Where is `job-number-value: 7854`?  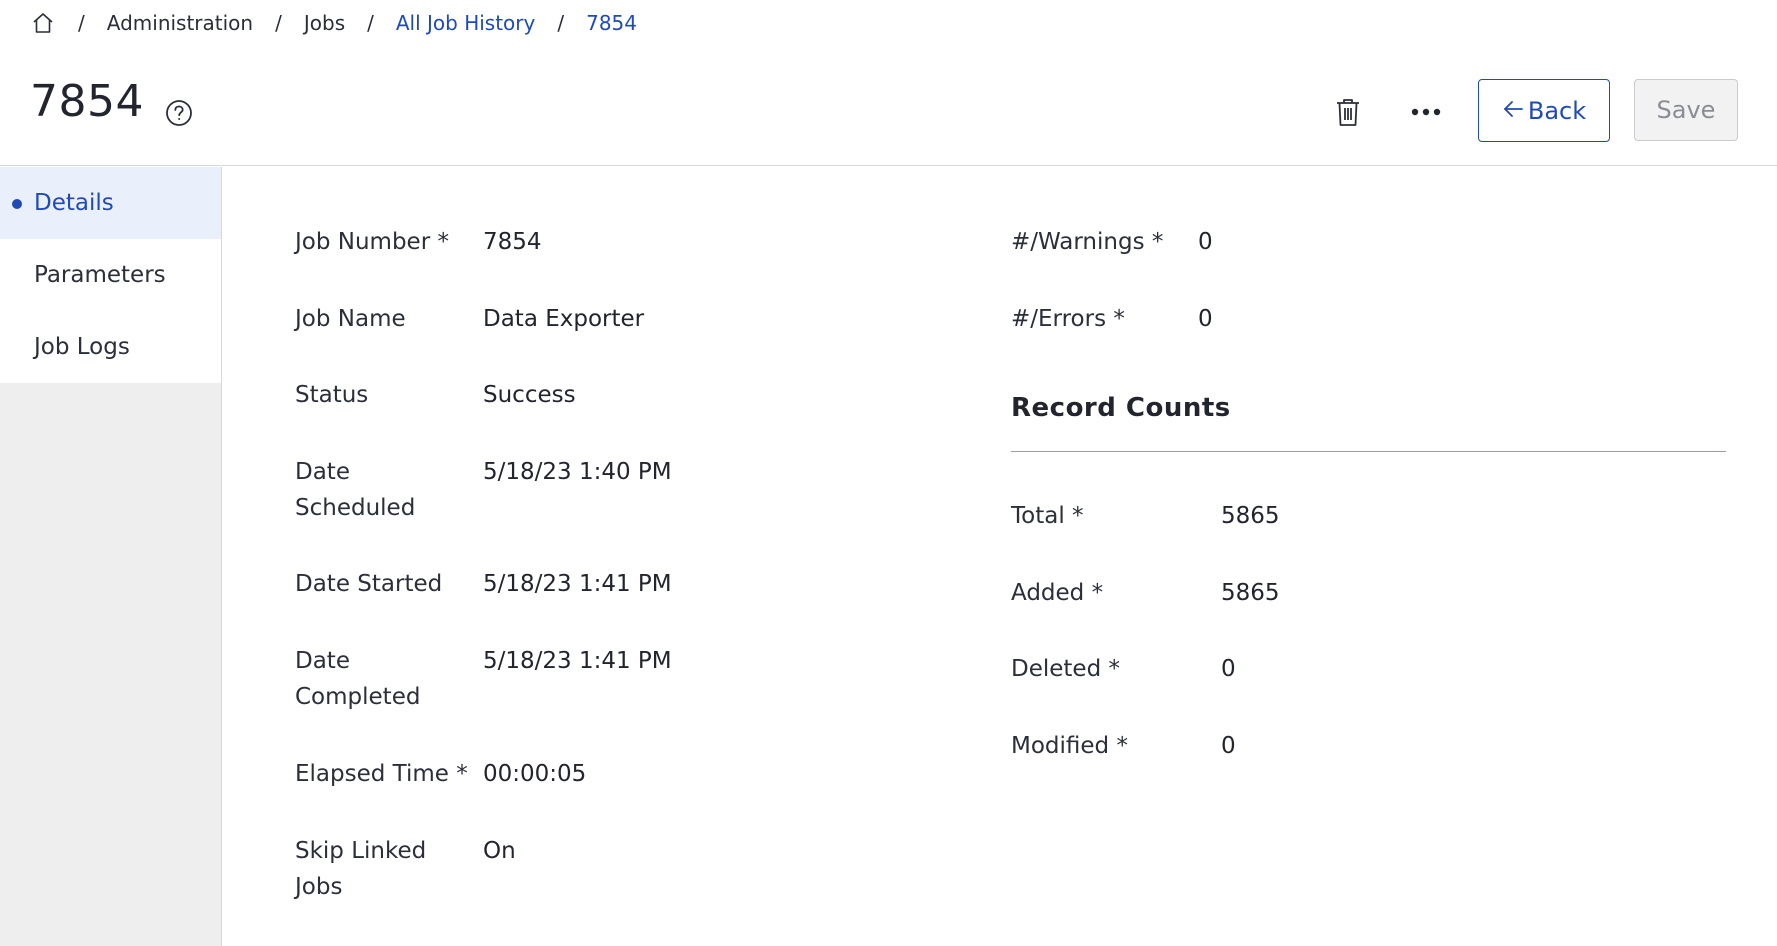
job-number-value: 7854 is located at coordinates (512, 242).